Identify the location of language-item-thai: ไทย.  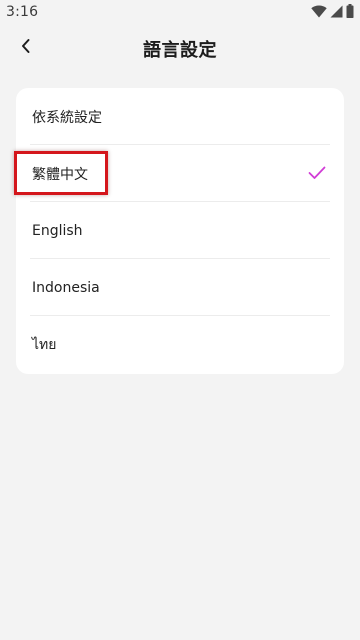
(180, 344).